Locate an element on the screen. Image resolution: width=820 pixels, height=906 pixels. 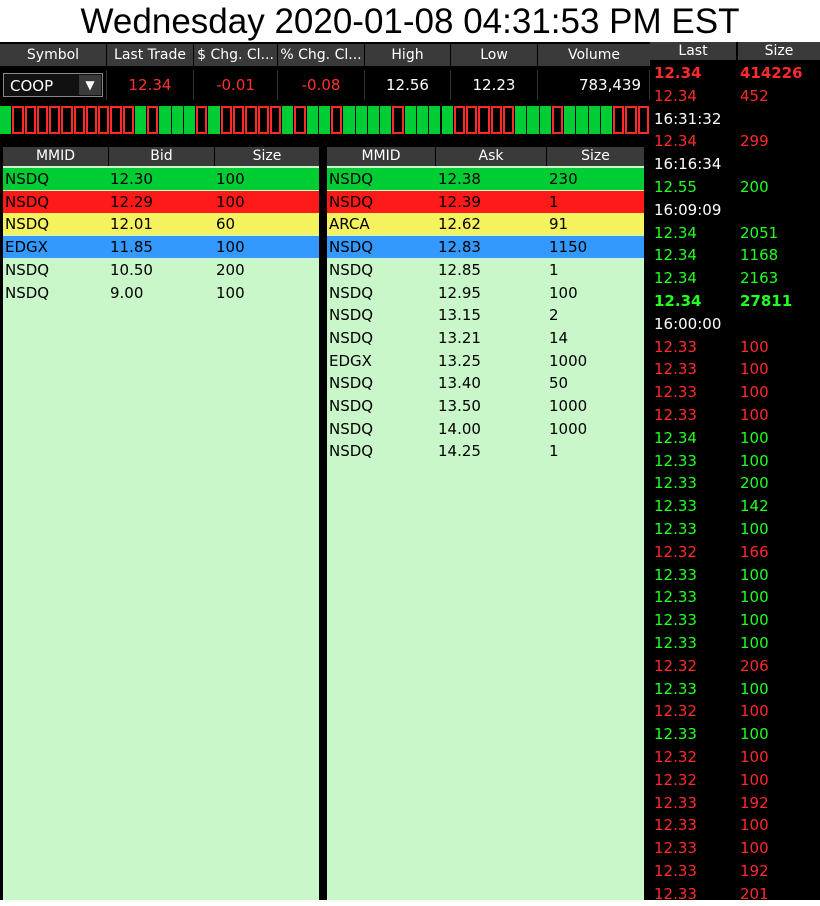
symbol-select: COOP ▼ is located at coordinates (53, 85).